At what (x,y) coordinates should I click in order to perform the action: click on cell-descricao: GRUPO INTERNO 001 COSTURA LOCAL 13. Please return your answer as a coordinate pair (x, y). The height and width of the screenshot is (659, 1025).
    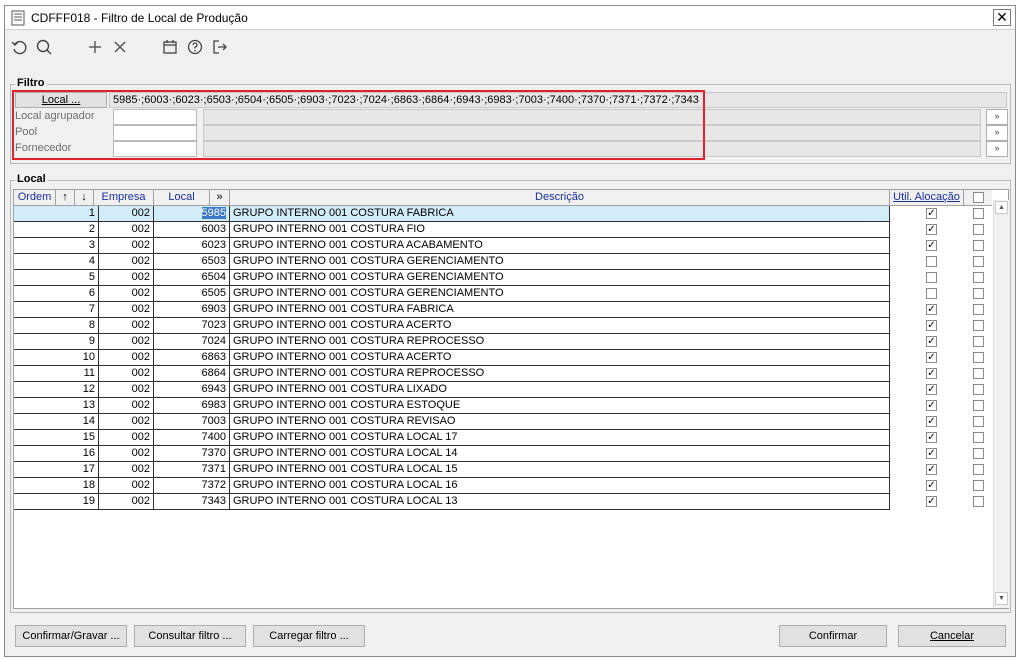
    Looking at the image, I should click on (560, 502).